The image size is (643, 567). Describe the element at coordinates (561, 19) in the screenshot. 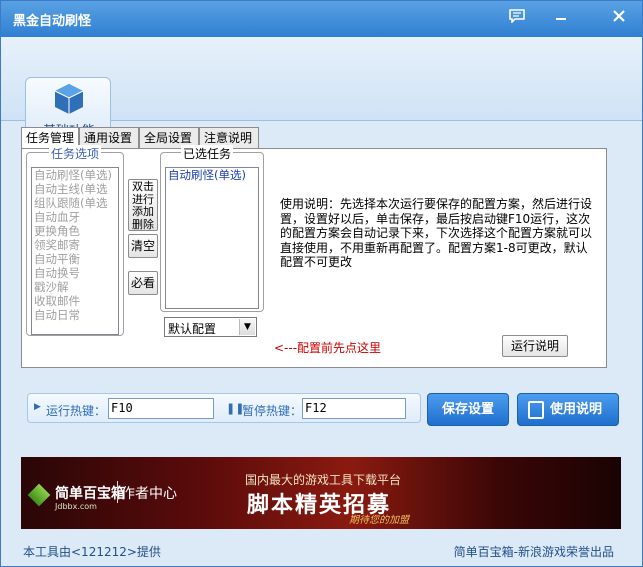

I see `minimize-button` at that location.